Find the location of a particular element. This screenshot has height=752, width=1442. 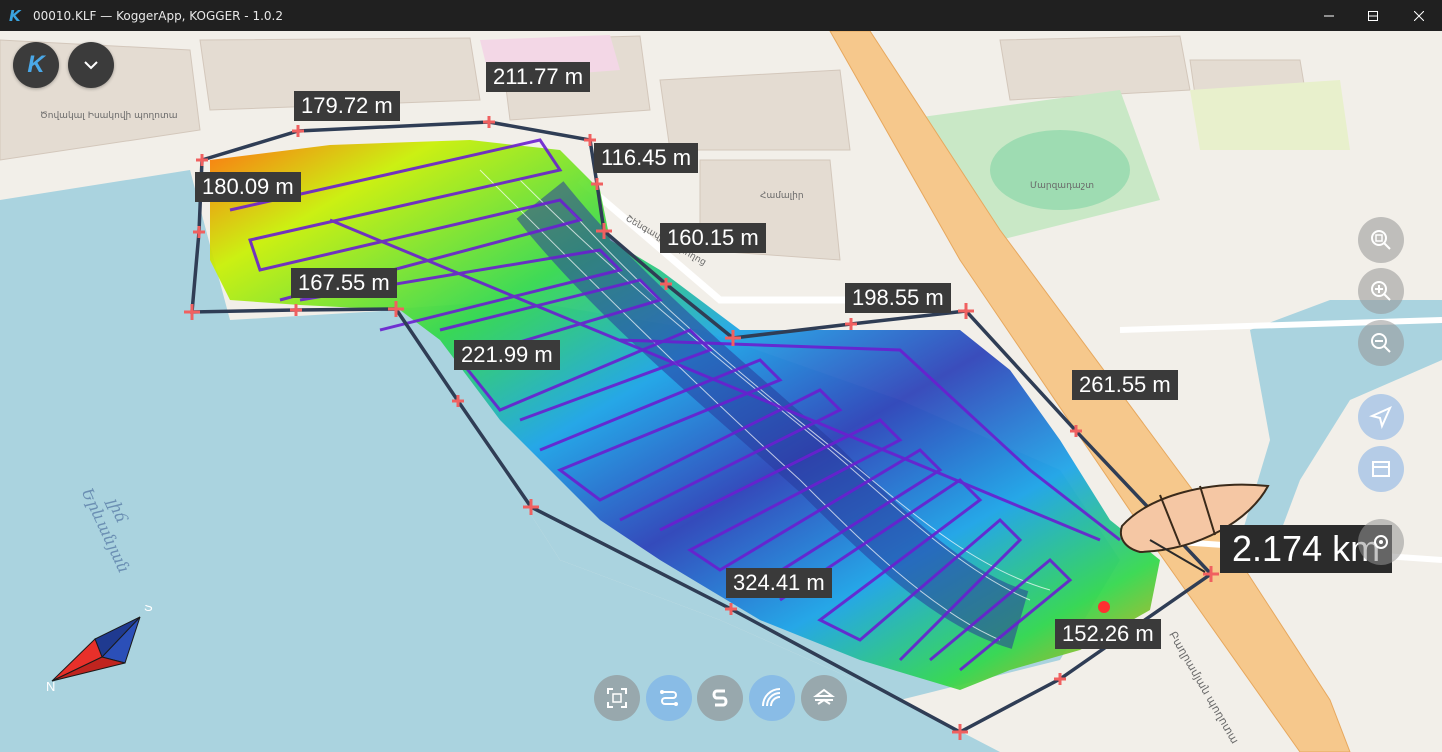

maximize-icon is located at coordinates (1373, 15).